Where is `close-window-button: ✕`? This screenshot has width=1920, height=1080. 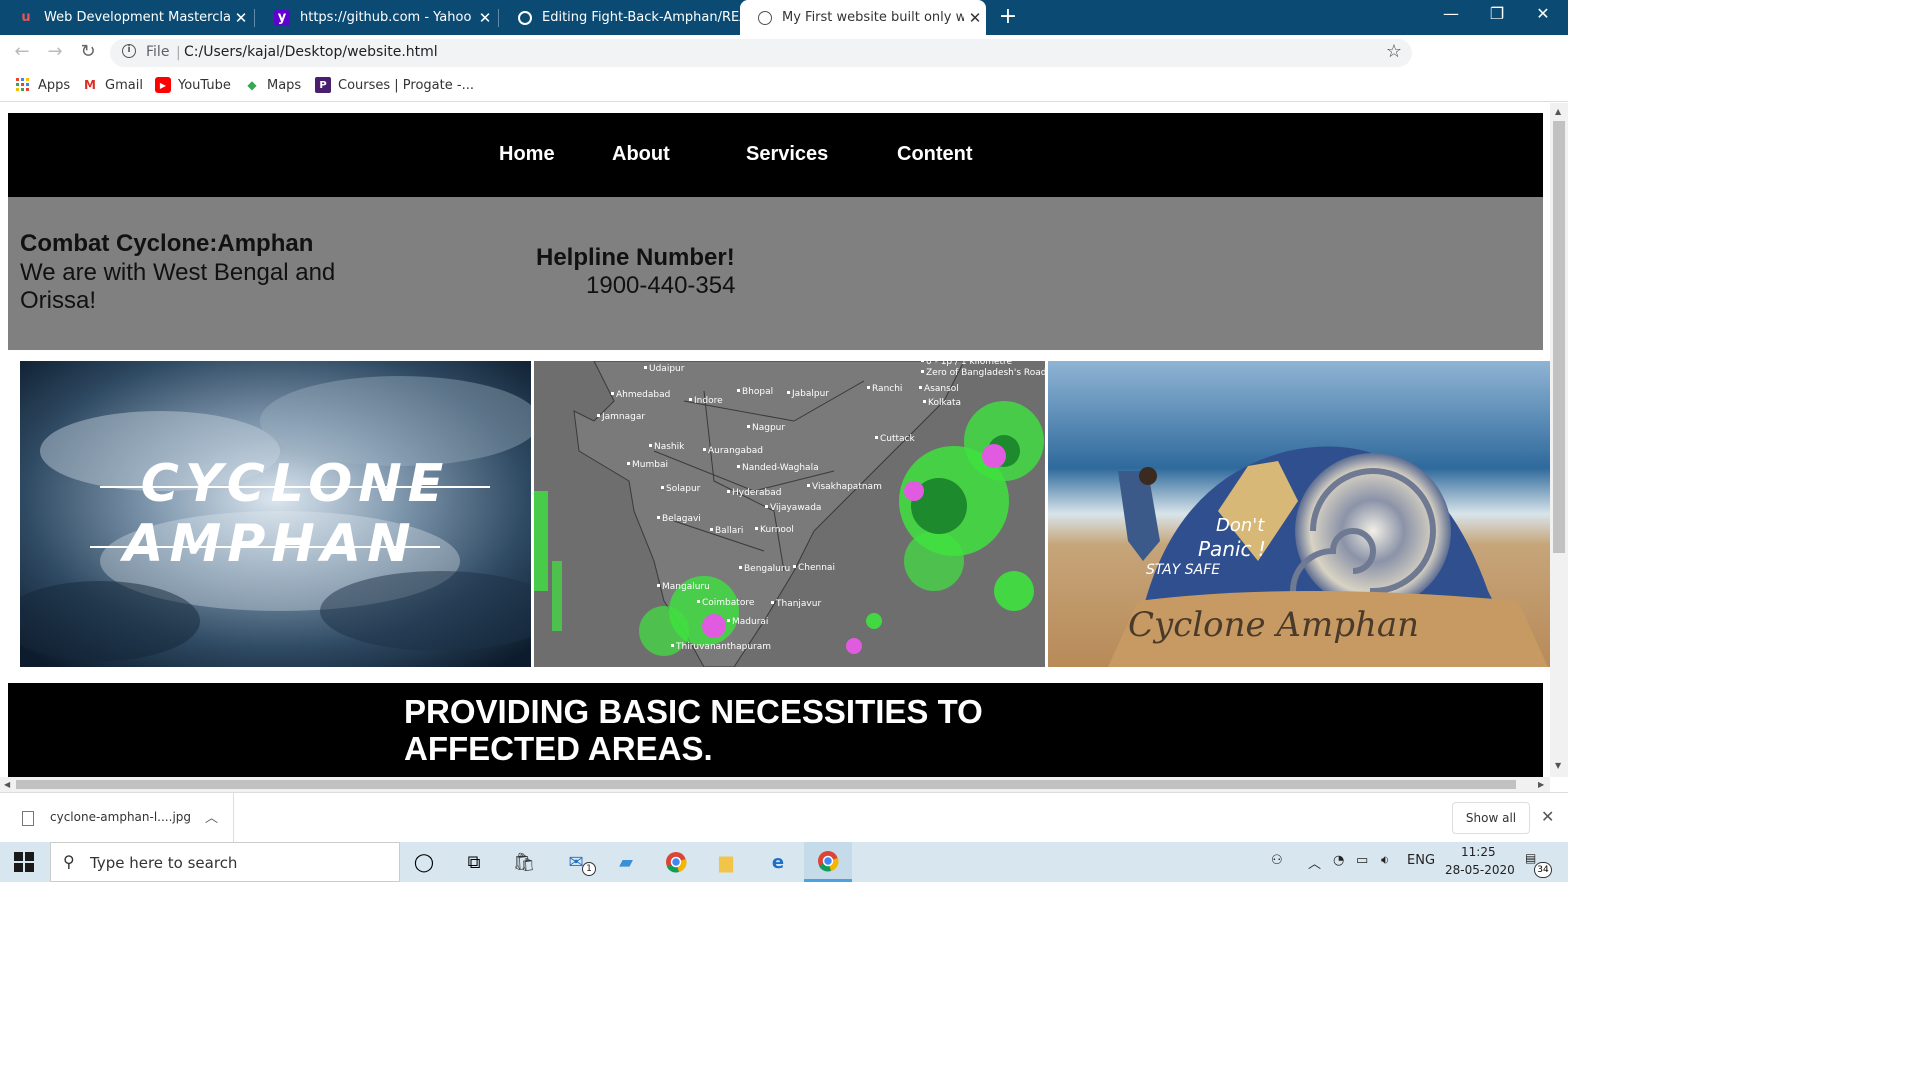
close-window-button: ✕ is located at coordinates (1543, 13).